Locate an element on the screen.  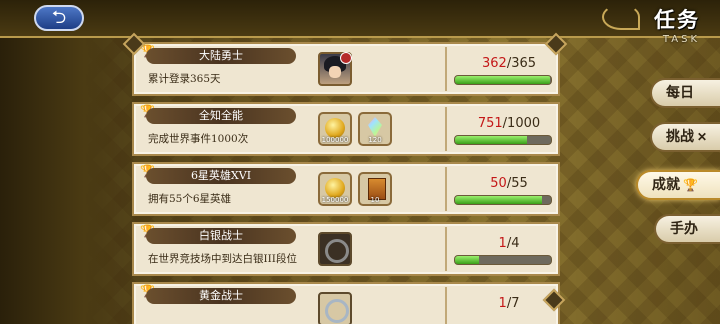
achievement-card: 🏆 白银战士 在世界竞技场中到达白银III段位 1/4 is located at coordinates (346, 249).